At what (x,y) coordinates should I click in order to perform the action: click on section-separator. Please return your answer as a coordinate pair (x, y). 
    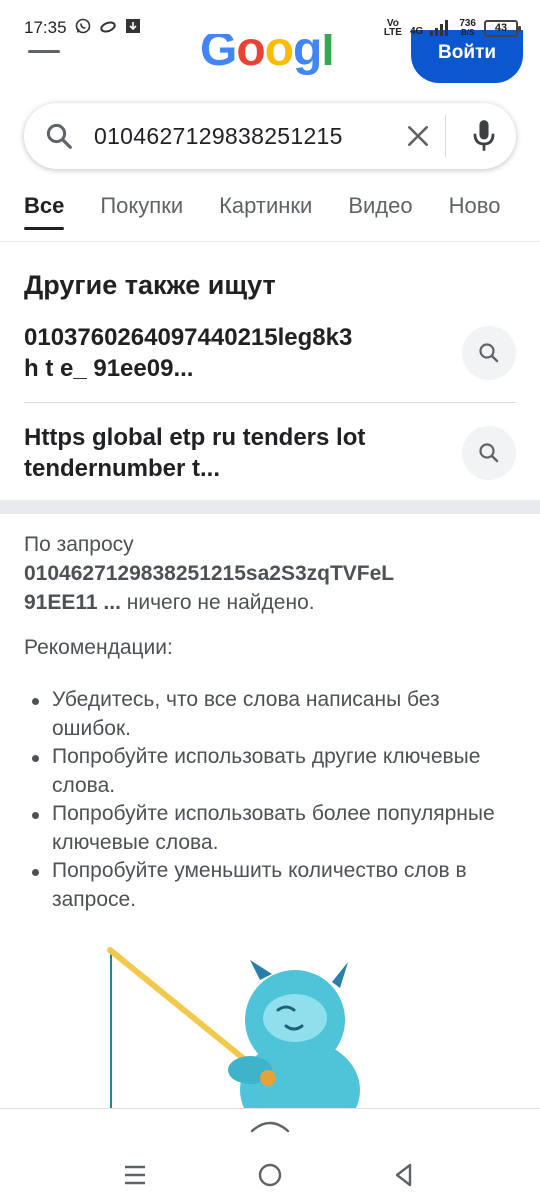
    Looking at the image, I should click on (270, 507).